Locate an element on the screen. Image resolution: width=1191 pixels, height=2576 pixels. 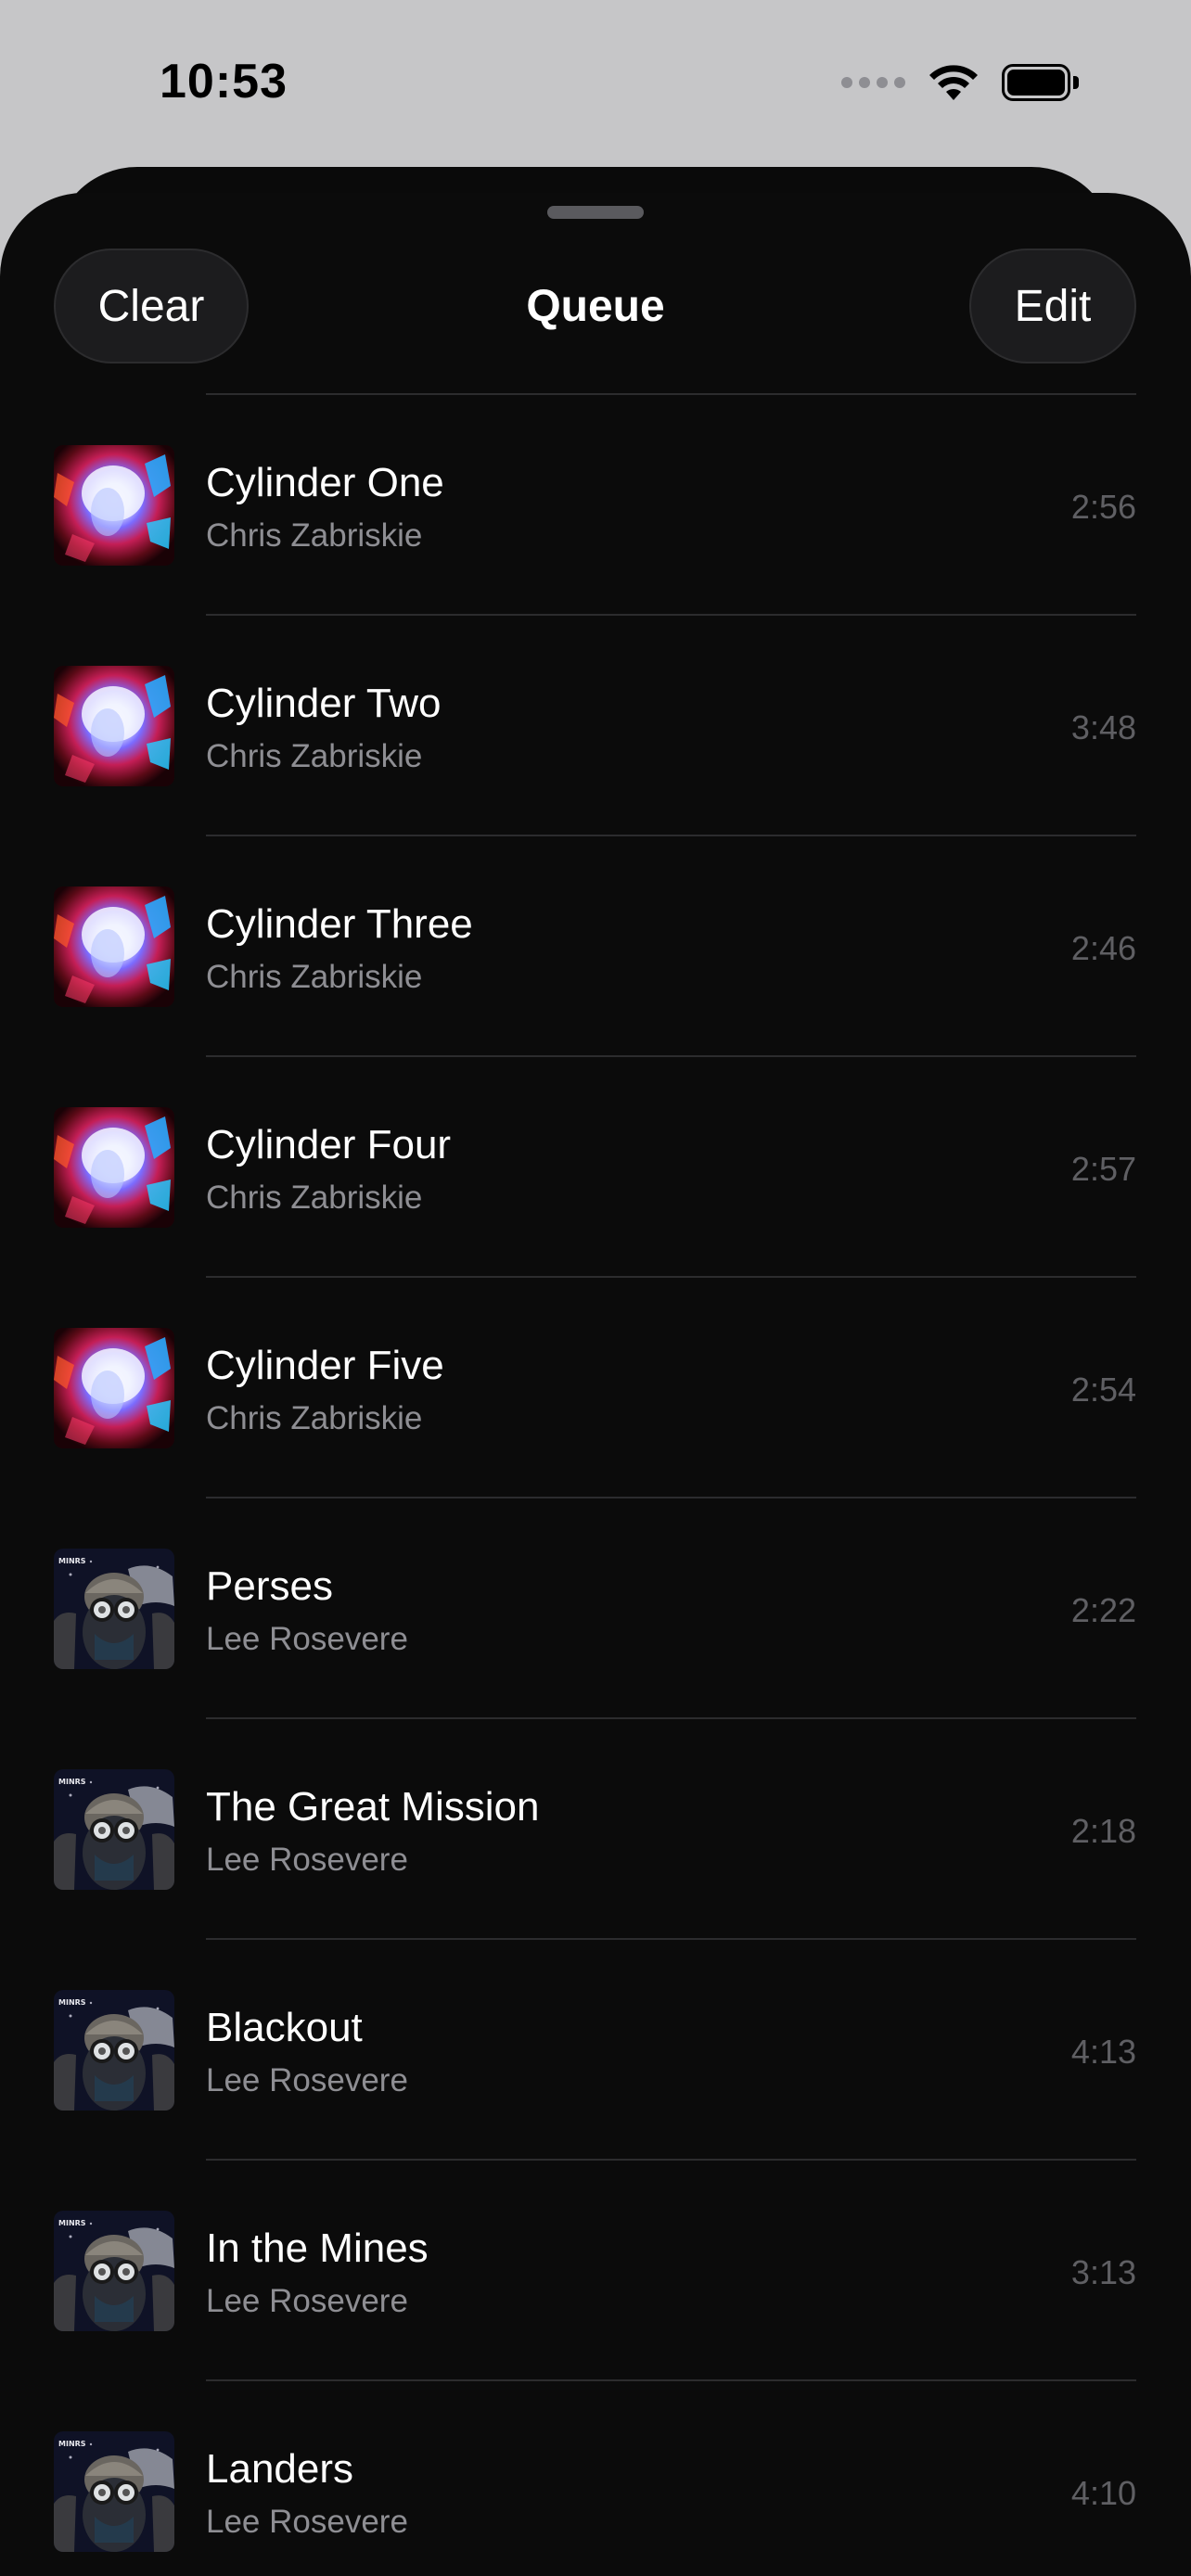
signal-dots-icon is located at coordinates (873, 82).